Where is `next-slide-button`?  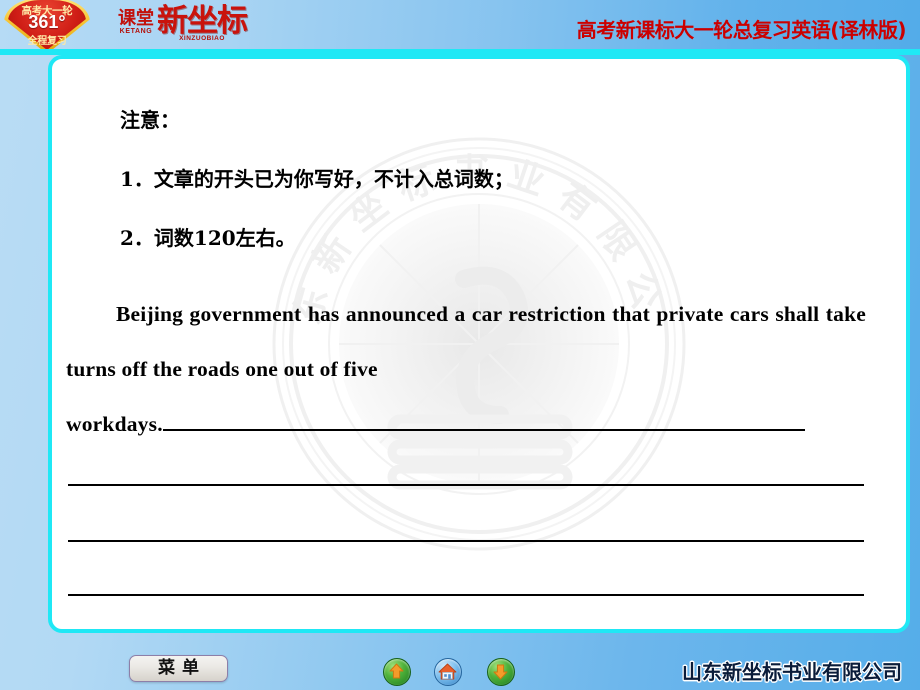
next-slide-button is located at coordinates (501, 672).